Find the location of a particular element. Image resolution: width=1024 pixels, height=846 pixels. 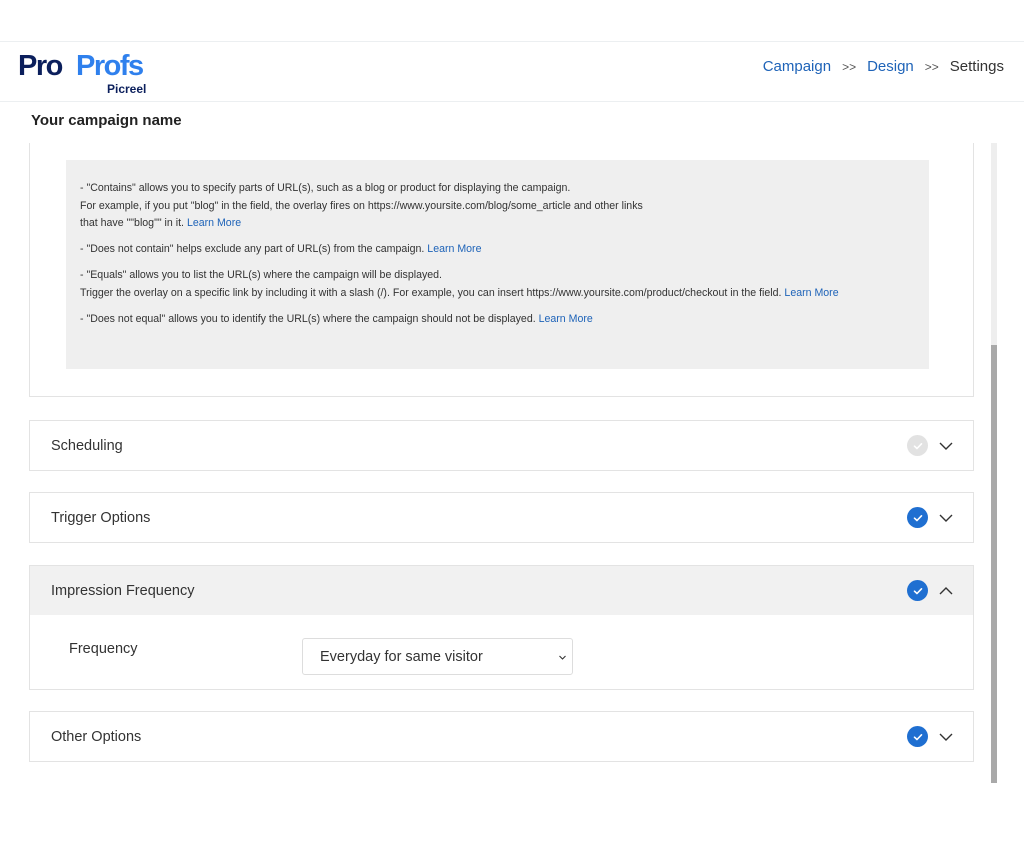

learn-more-link-equals: Learn More is located at coordinates (811, 293).